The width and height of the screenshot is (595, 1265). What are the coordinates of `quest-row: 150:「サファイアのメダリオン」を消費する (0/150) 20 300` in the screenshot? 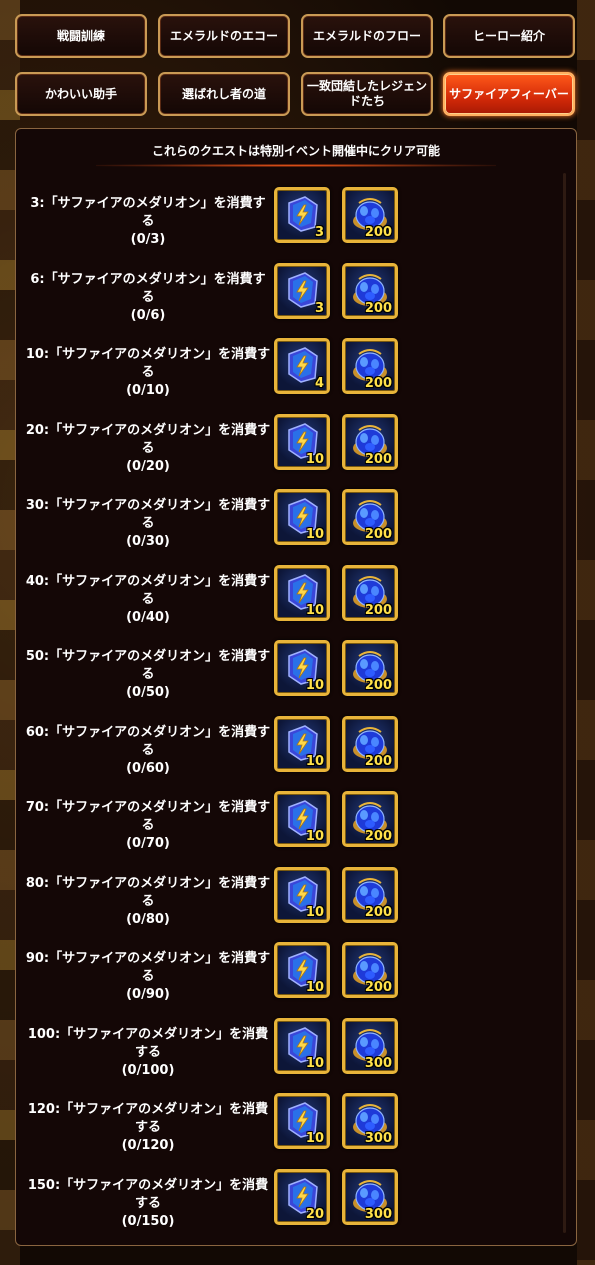 It's located at (286, 1197).